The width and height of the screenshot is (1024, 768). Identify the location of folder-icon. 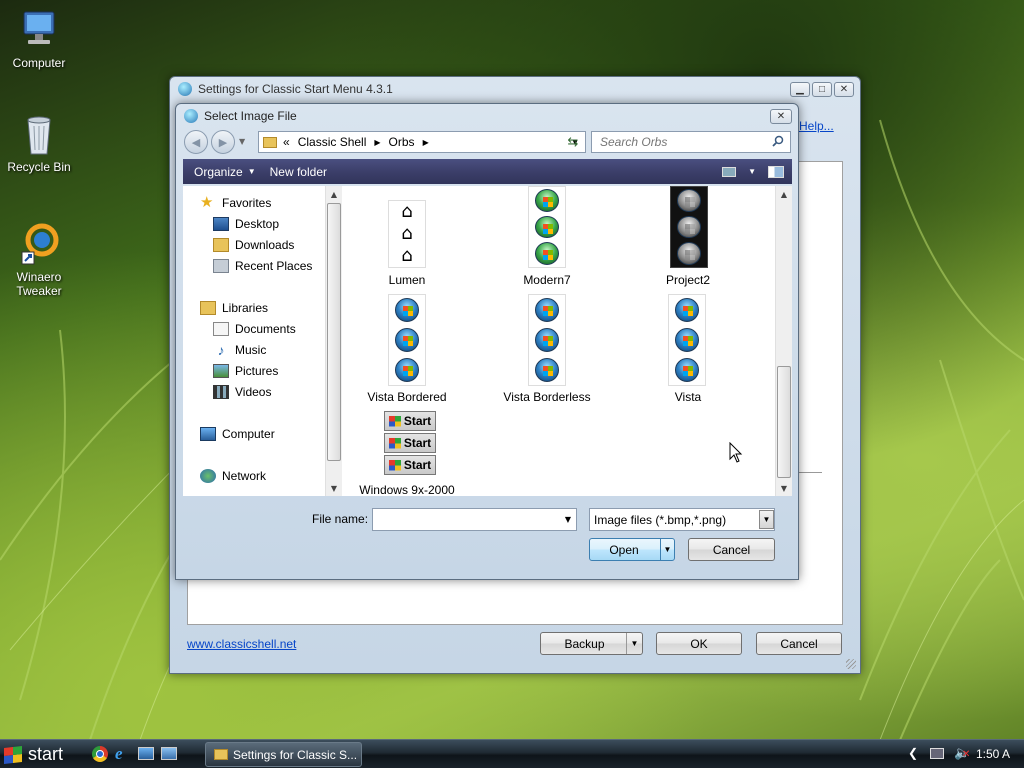
(221, 754).